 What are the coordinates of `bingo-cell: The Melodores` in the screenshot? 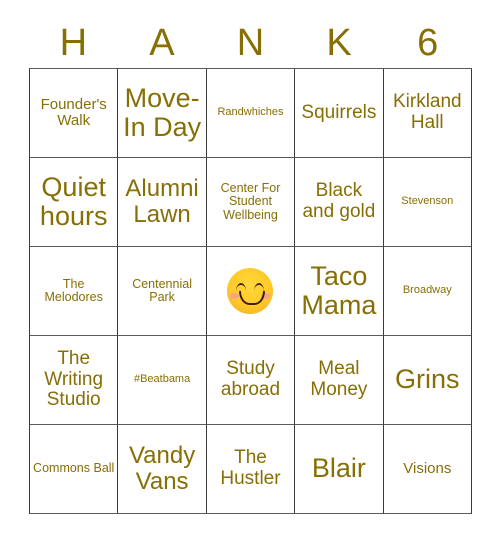 It's located at (74, 291).